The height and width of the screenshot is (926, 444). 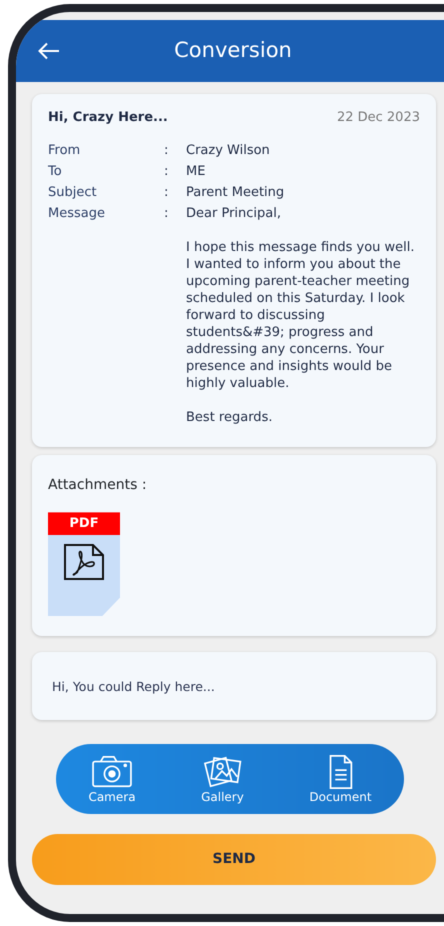 I want to click on message-date: 22 Dec 2023, so click(x=378, y=118).